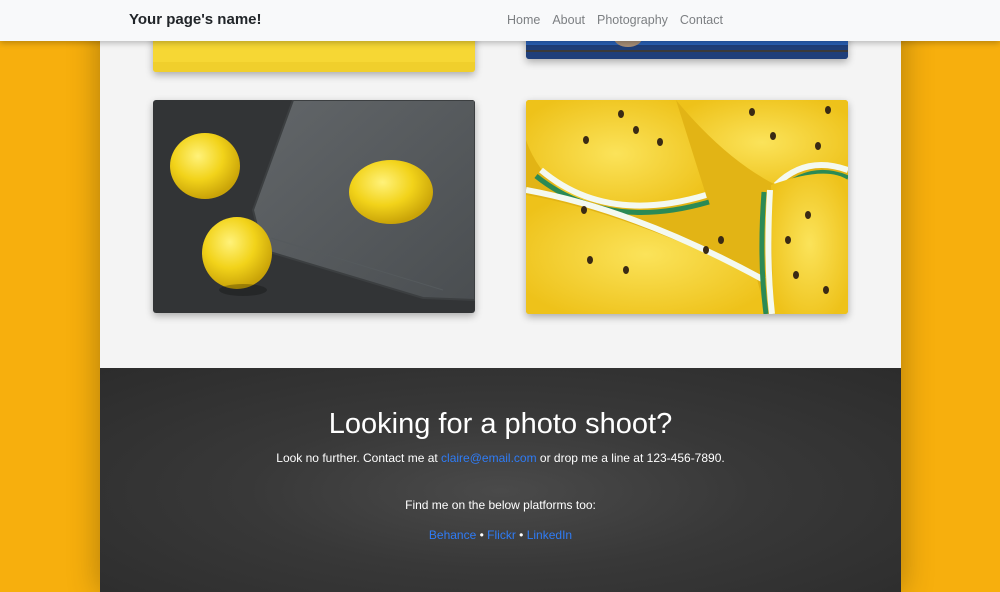 This screenshot has width=1000, height=592. I want to click on photo-card-lemons, so click(314, 206).